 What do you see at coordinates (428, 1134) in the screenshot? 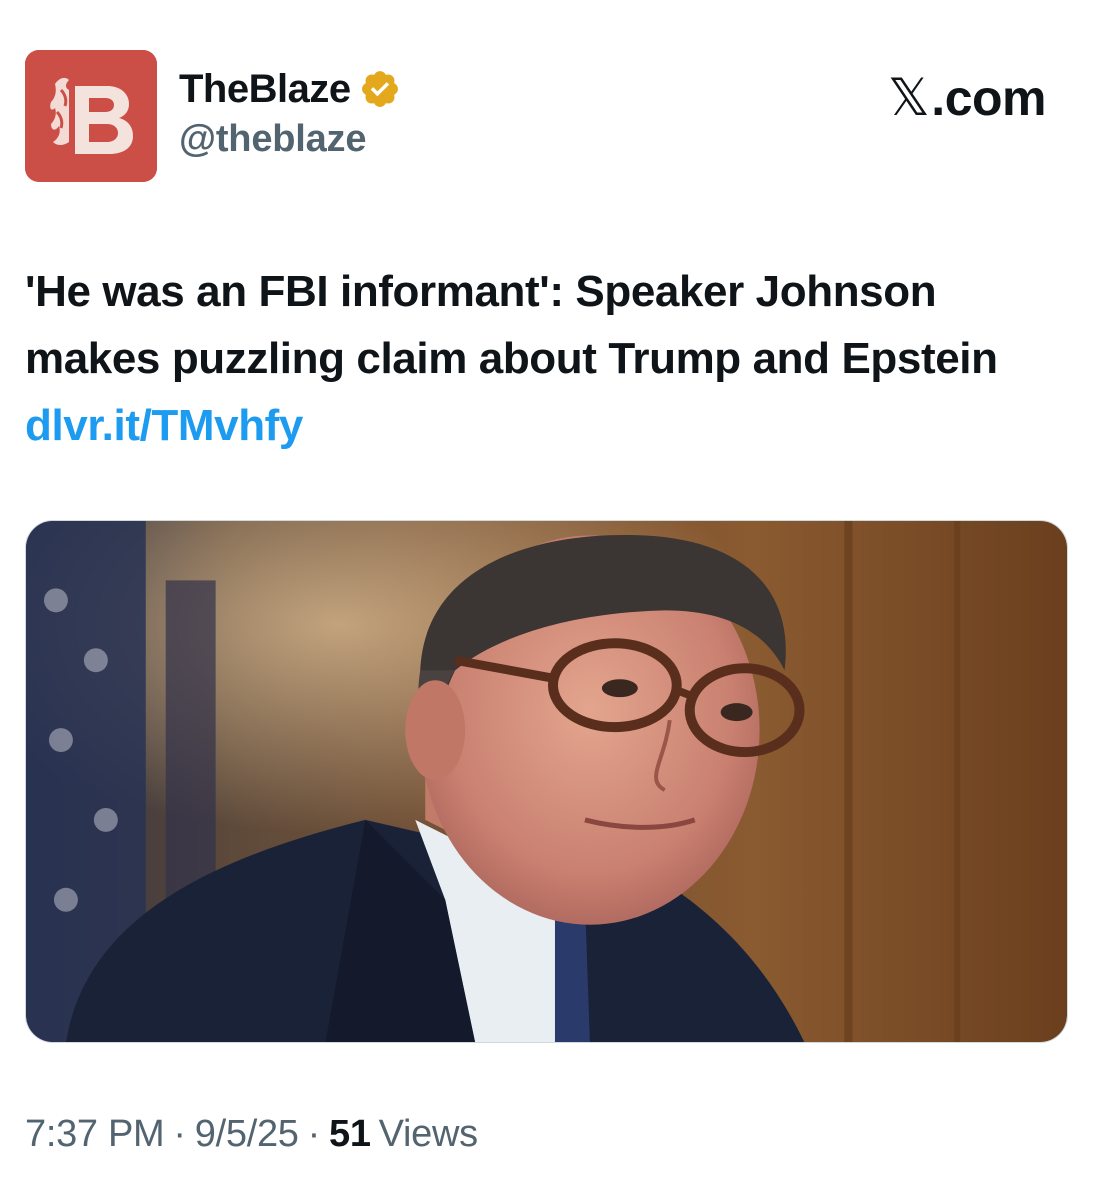
I see `views-label: Views` at bounding box center [428, 1134].